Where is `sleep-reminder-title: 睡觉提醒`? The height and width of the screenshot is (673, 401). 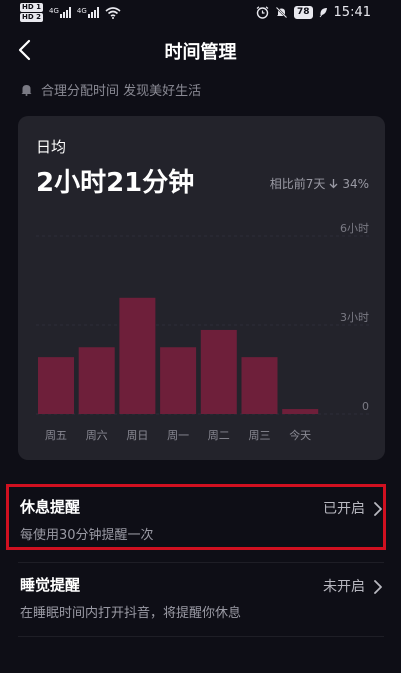
sleep-reminder-title: 睡觉提醒 is located at coordinates (50, 585).